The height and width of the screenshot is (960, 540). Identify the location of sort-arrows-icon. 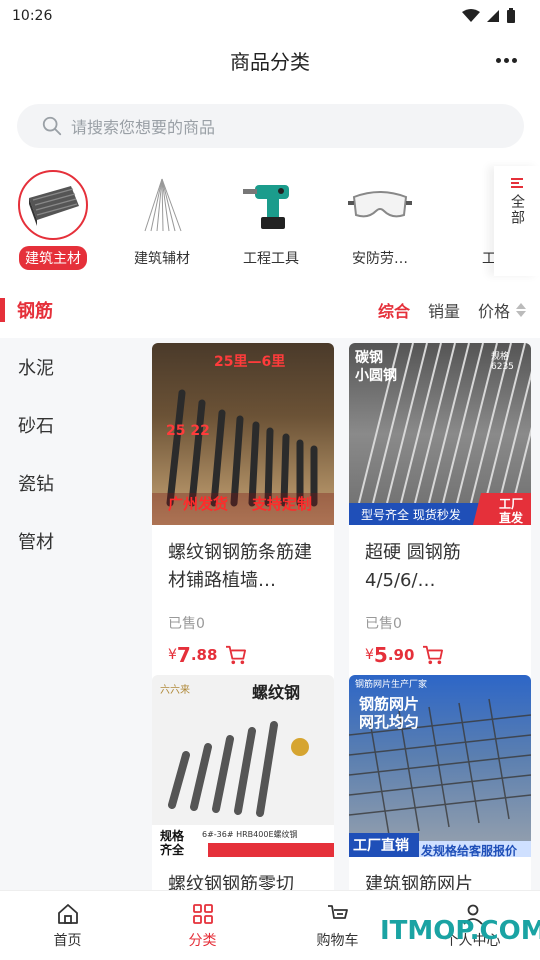
(521, 310).